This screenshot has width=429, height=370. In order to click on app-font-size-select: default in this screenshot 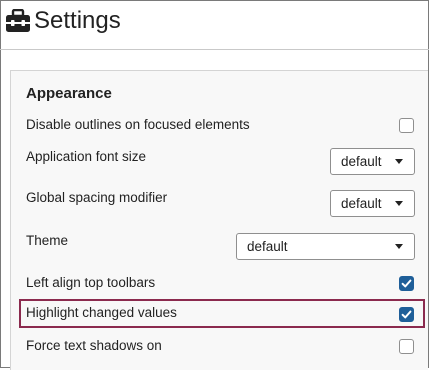, I will do `click(372, 161)`.